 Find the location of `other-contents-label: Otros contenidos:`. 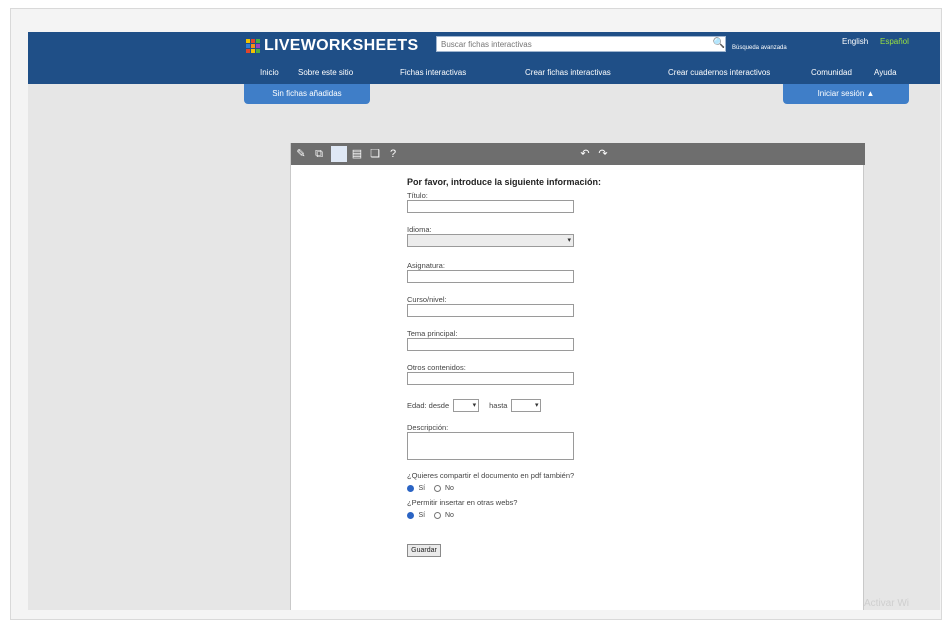

other-contents-label: Otros contenidos: is located at coordinates (436, 367).